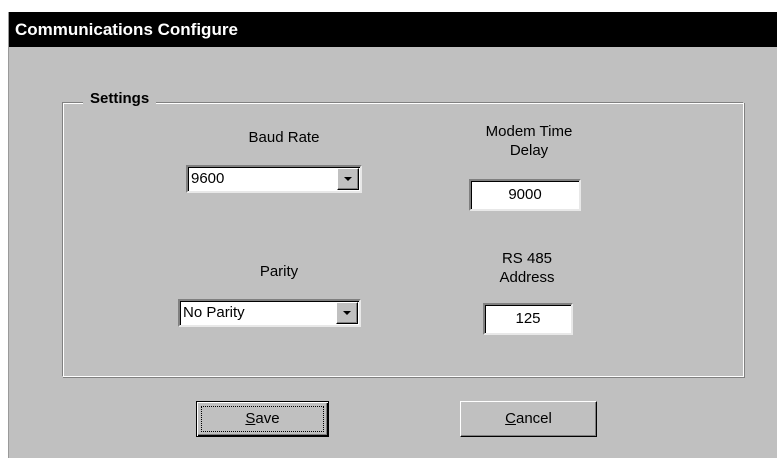 The image size is (777, 458). What do you see at coordinates (529, 141) in the screenshot?
I see `modem-time-delay-label: Modem Time Delay` at bounding box center [529, 141].